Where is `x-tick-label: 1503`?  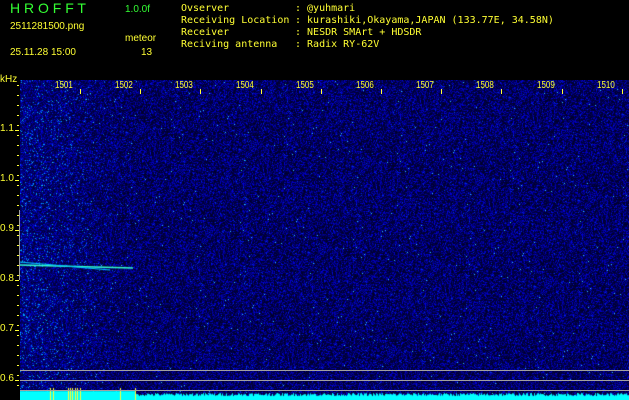
x-tick-label: 1503 is located at coordinates (184, 85).